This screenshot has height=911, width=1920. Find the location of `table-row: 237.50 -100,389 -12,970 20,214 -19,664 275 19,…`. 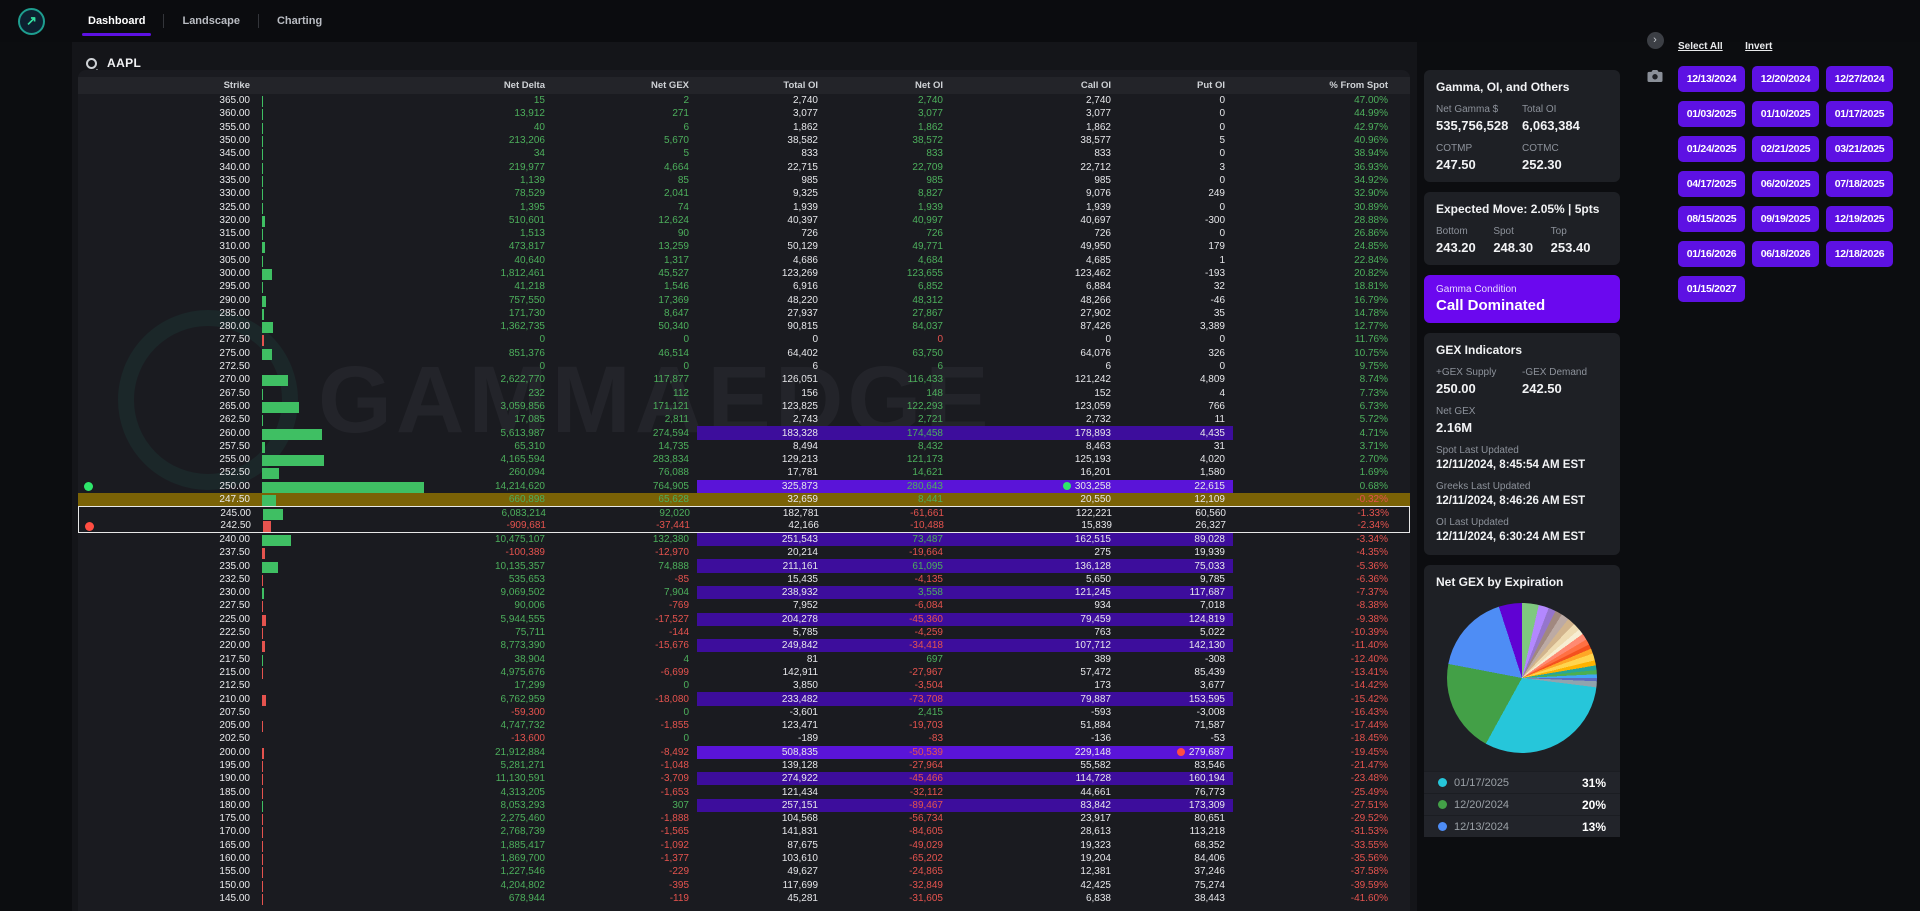

table-row: 237.50 -100,389 -12,970 20,214 -19,664 275 19,… is located at coordinates (744, 553).